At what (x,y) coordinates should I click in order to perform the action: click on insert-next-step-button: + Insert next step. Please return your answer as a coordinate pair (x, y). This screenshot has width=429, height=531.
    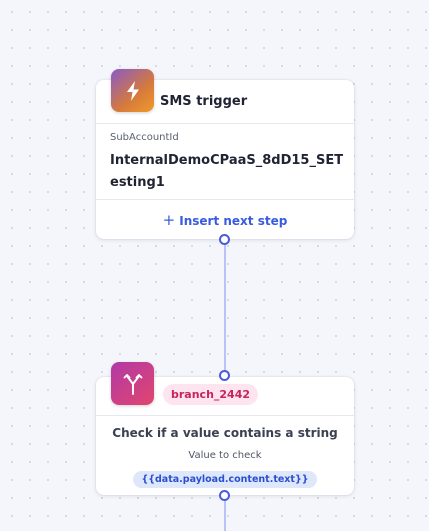
    Looking at the image, I should click on (225, 220).